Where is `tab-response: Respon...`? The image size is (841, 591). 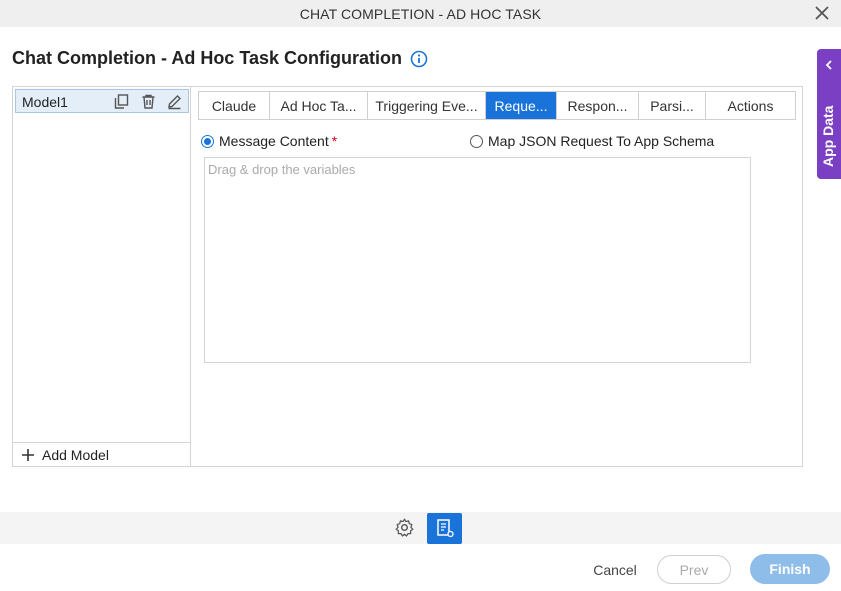 tab-response: Respon... is located at coordinates (598, 105).